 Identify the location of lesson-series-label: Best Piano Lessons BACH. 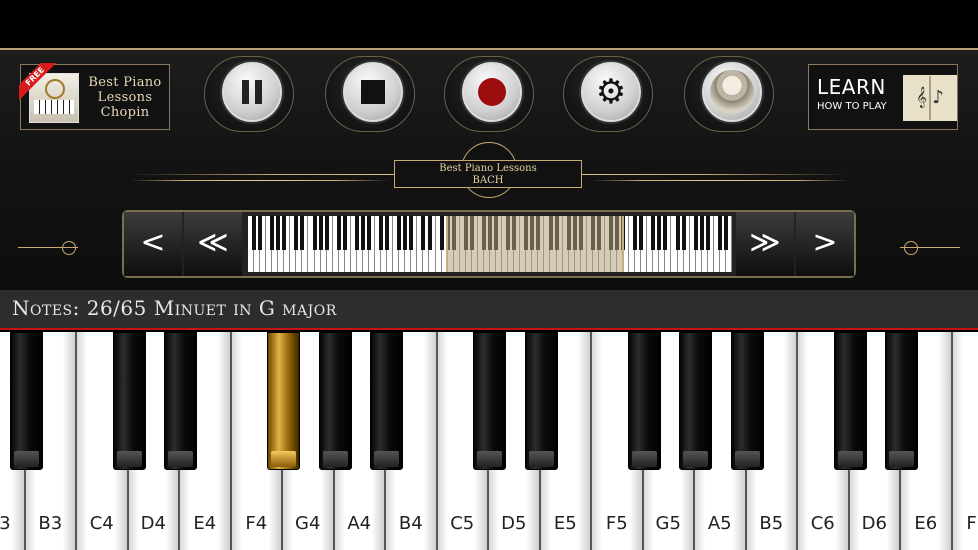
(488, 174).